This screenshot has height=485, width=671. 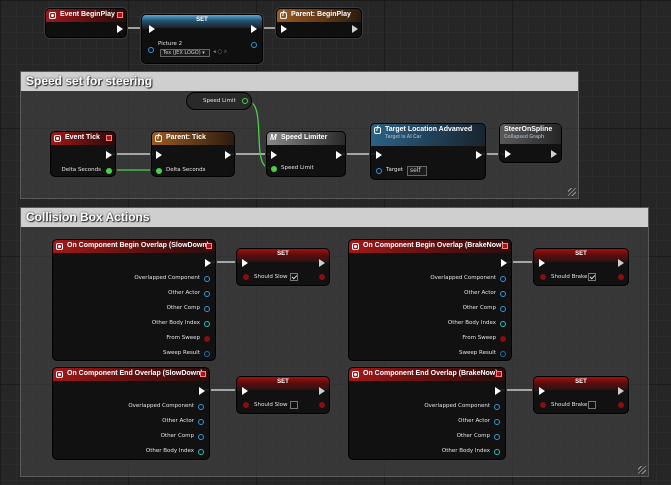 I want to click on macro-icon: M, so click(x=273, y=137).